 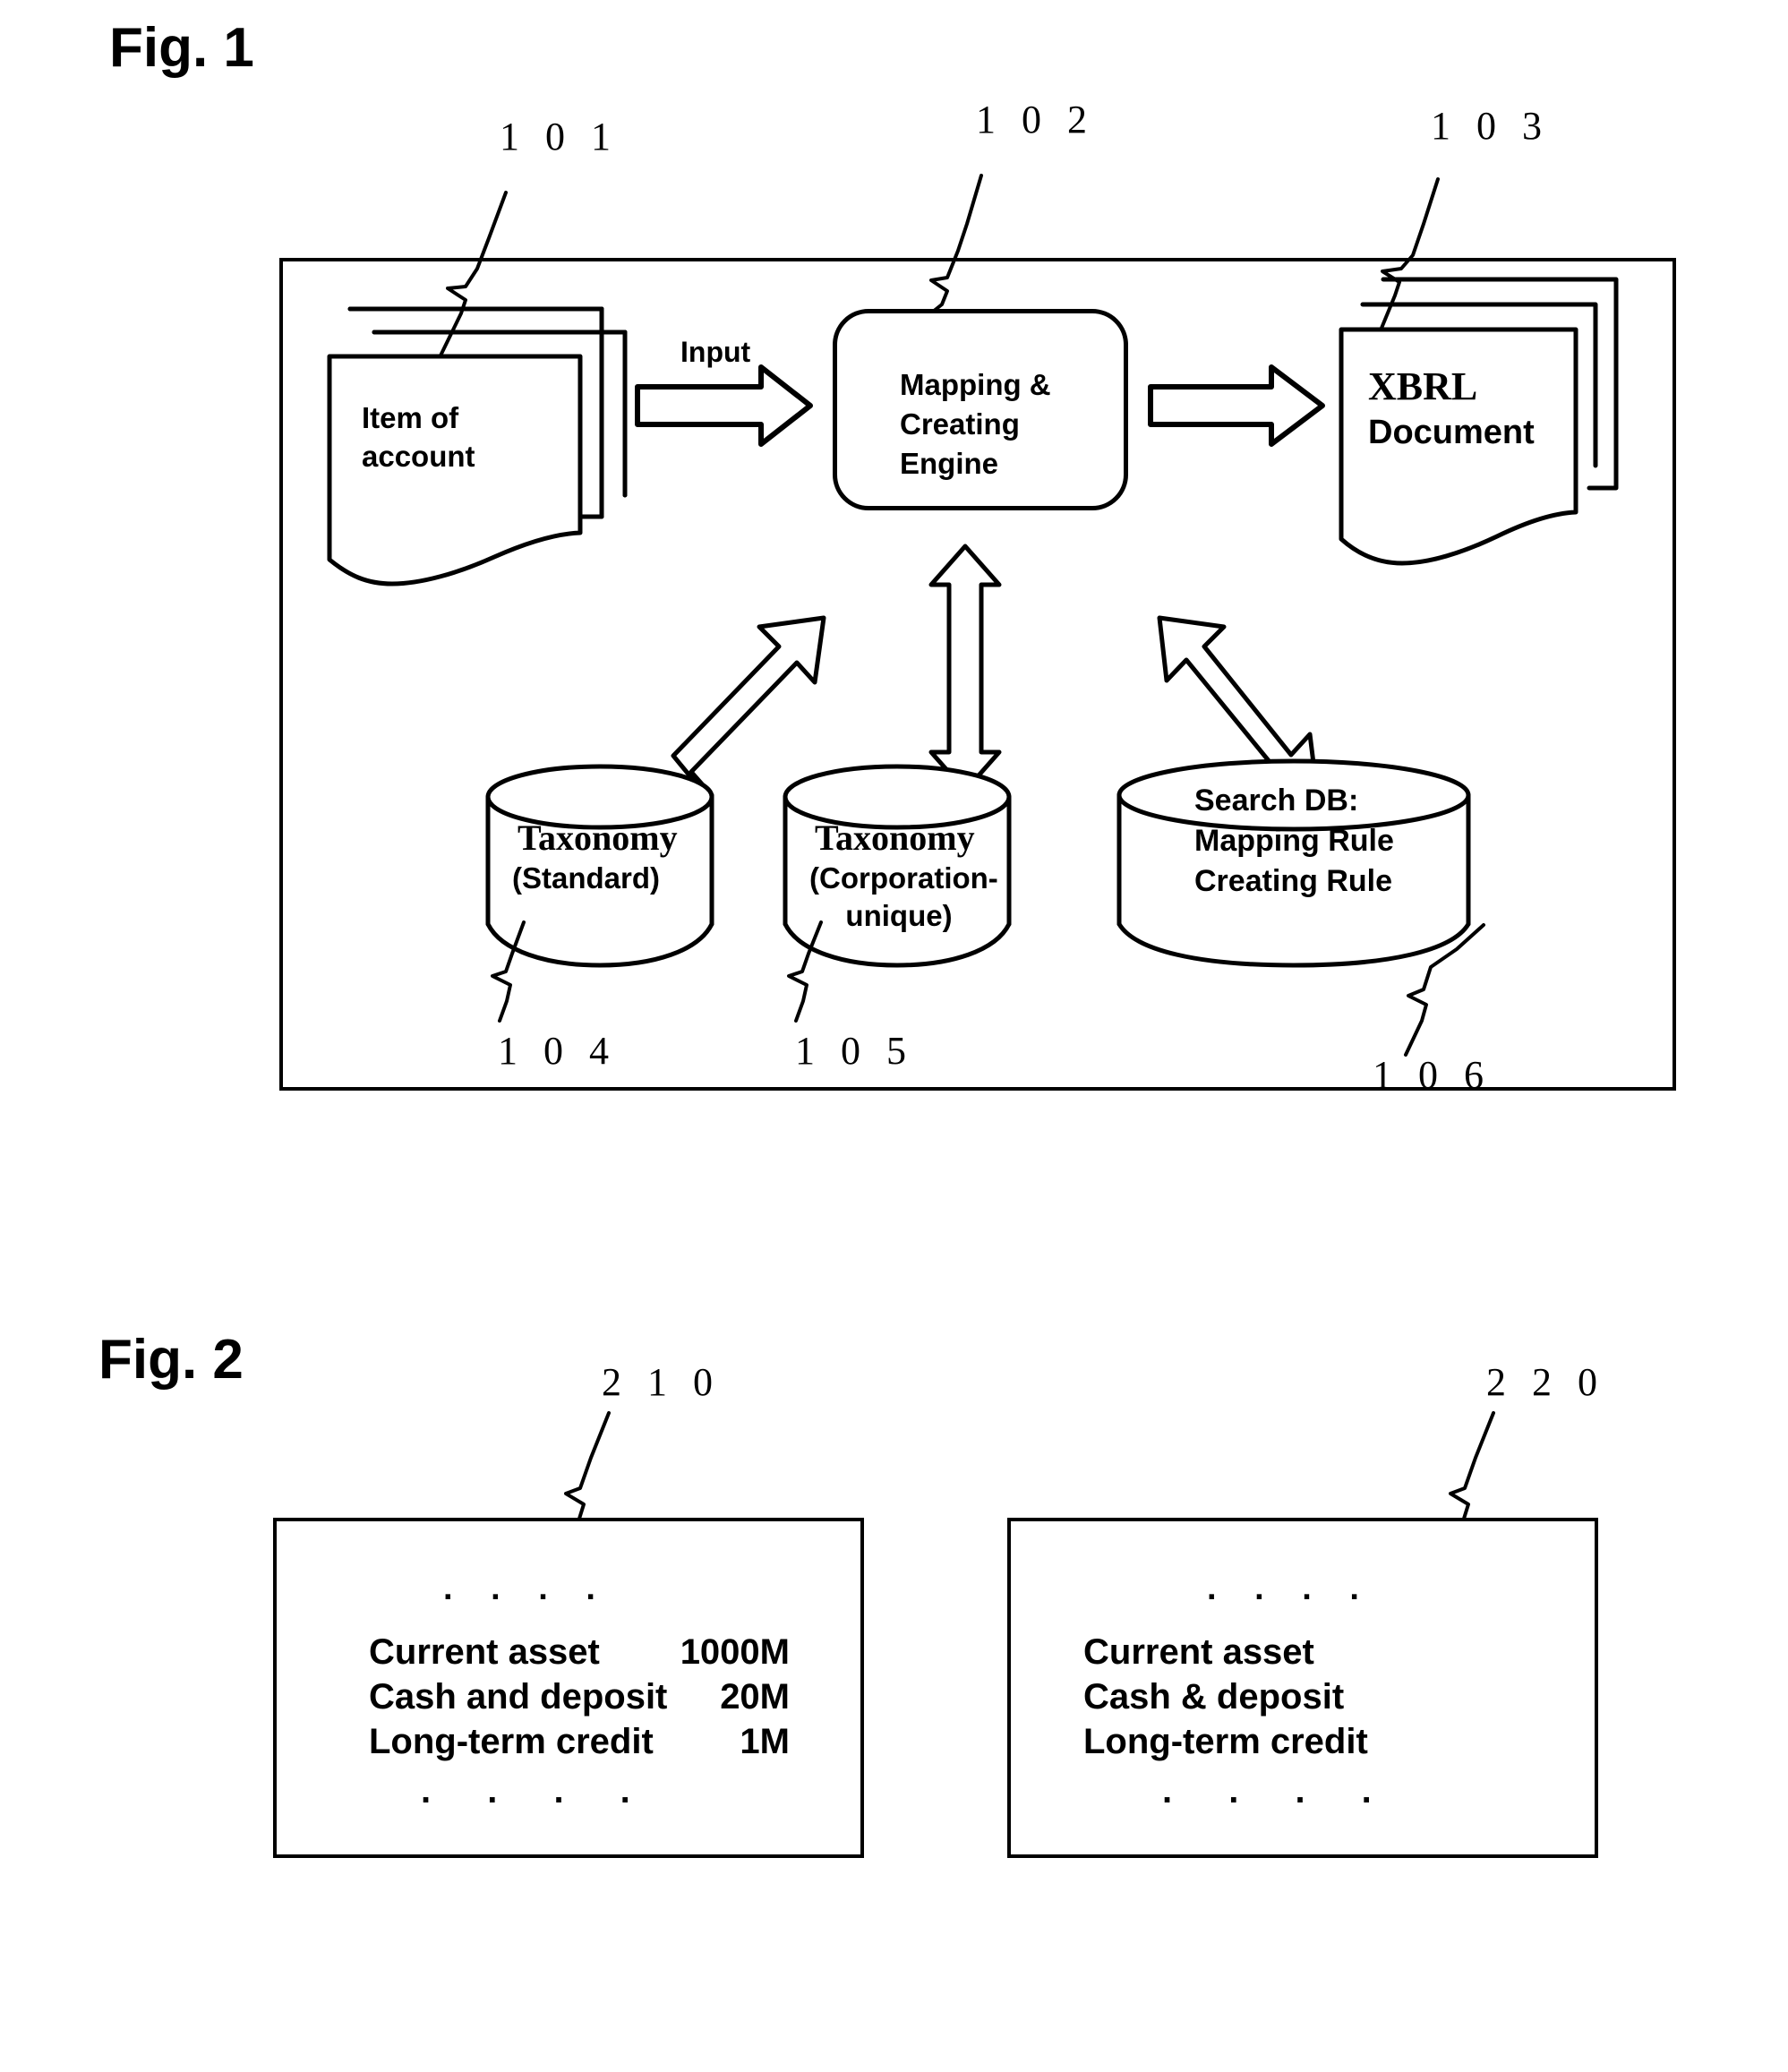 I want to click on input-document-label: Item of account, so click(x=418, y=437).